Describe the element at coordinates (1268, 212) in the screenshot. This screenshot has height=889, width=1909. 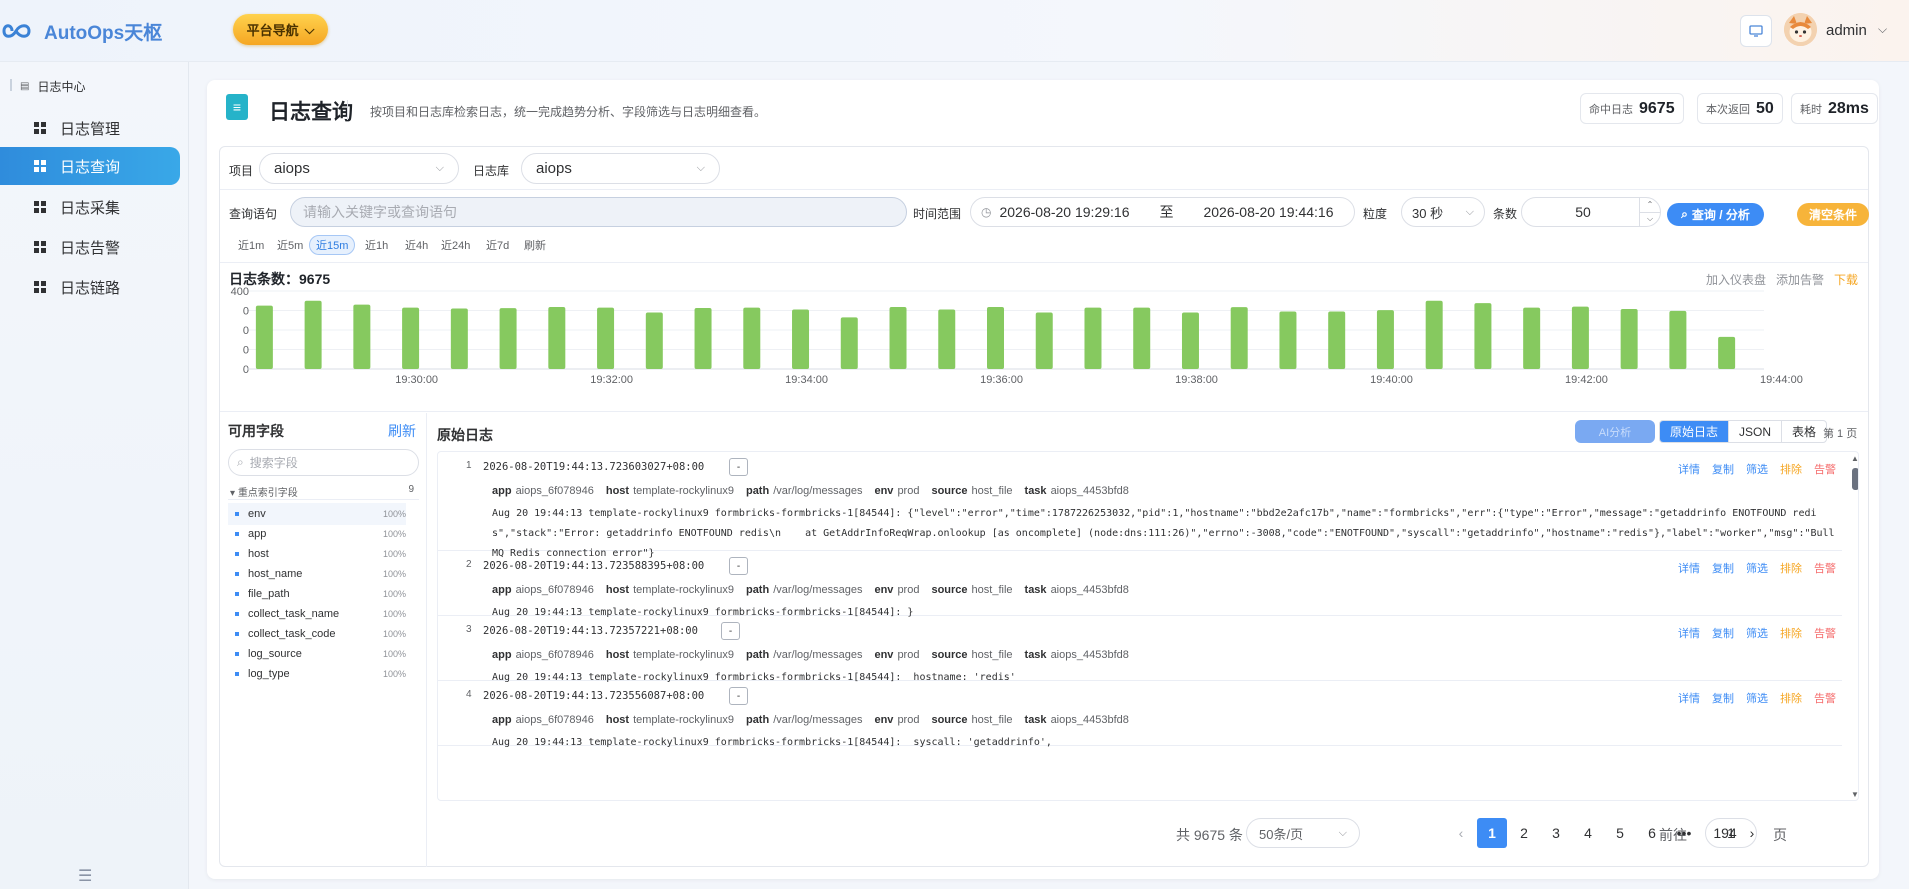
I see `time-end: 2026-08-20 19:44:16` at that location.